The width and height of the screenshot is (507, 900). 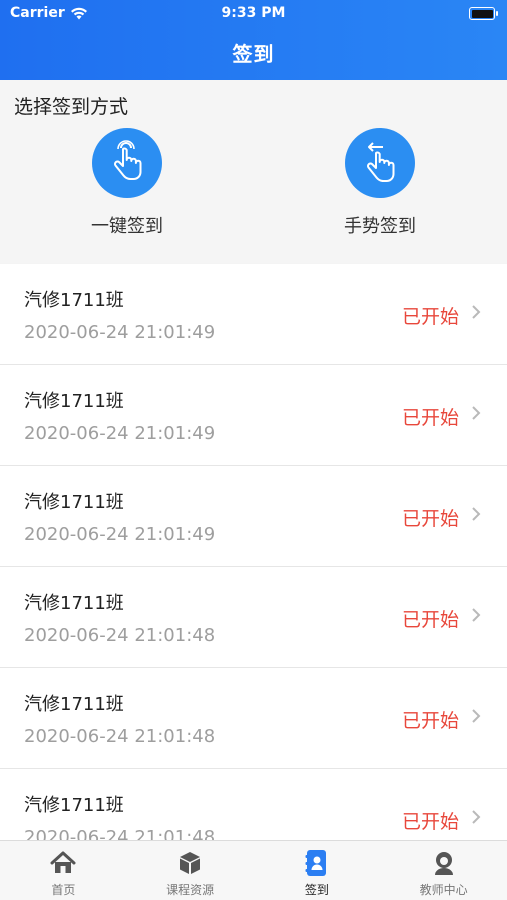 What do you see at coordinates (380, 163) in the screenshot?
I see `swipe-hand-icon` at bounding box center [380, 163].